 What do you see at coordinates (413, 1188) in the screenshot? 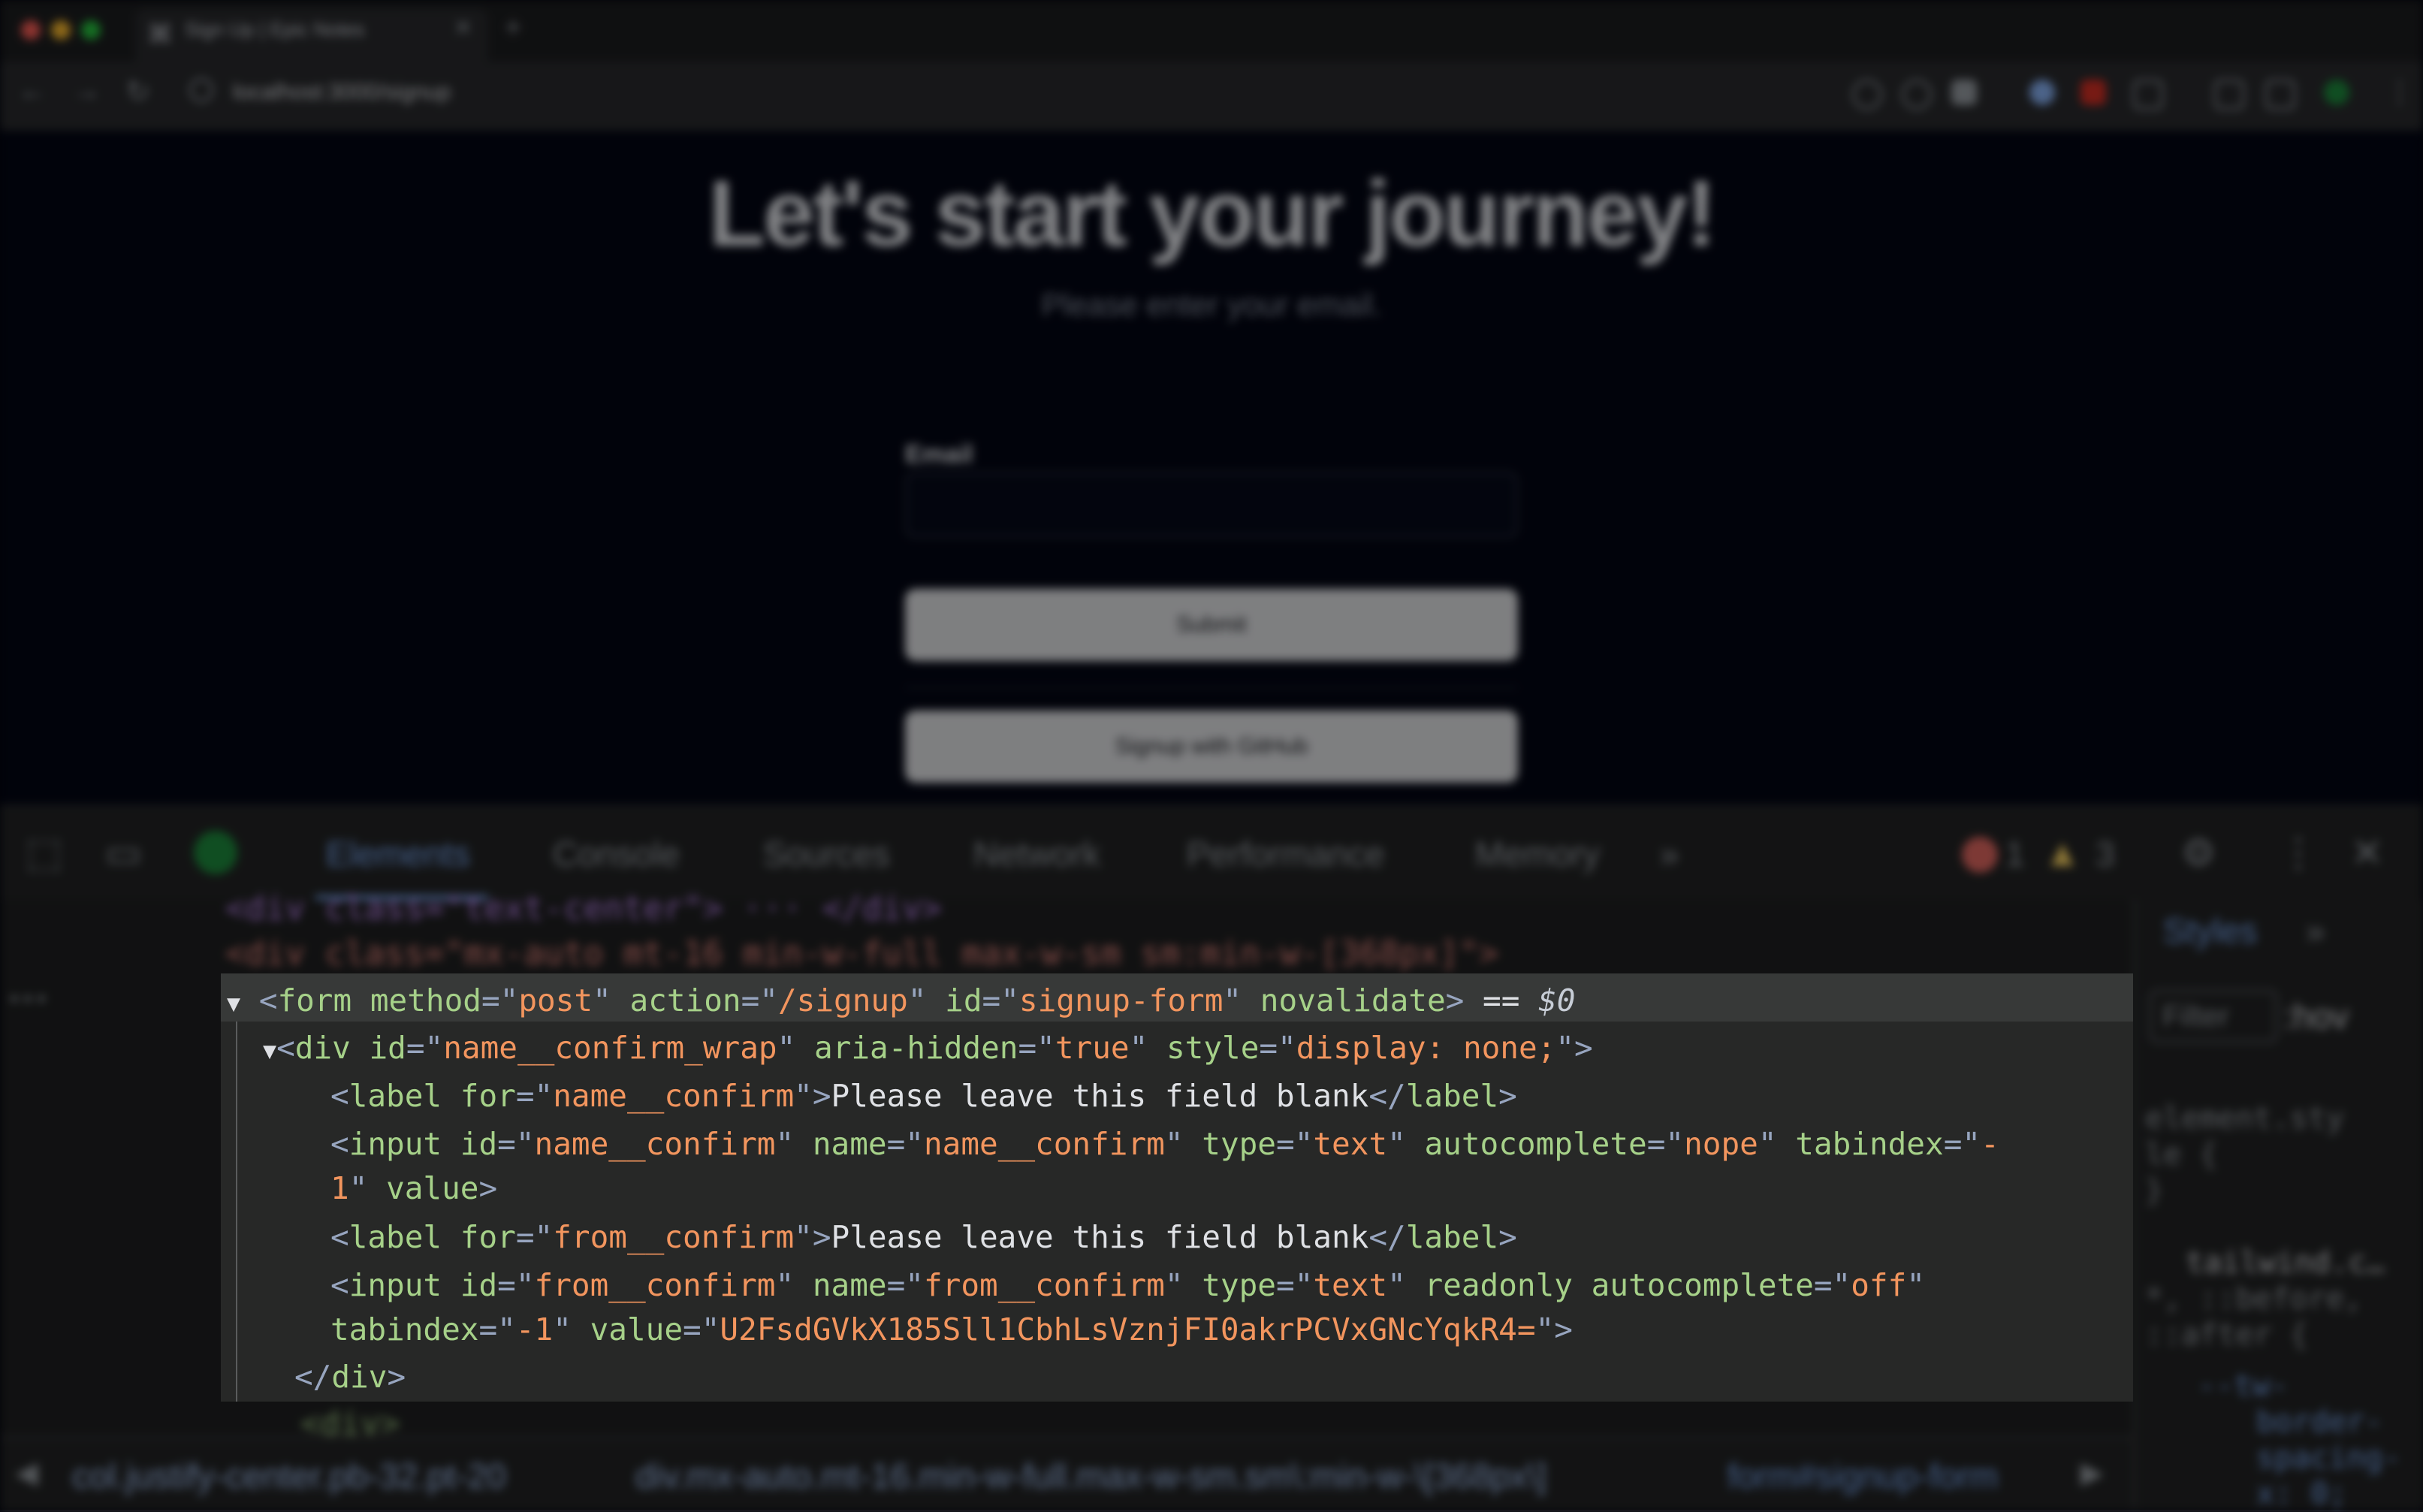
I see `input-node-line-wrap: 1" value>` at bounding box center [413, 1188].